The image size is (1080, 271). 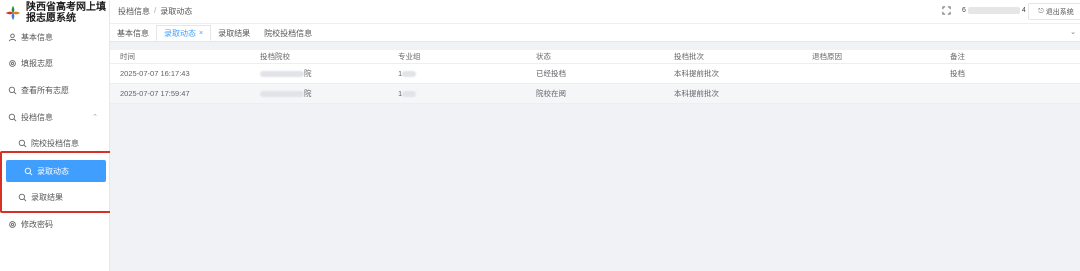 What do you see at coordinates (127, 56) in the screenshot?
I see `column-header-time: 时间` at bounding box center [127, 56].